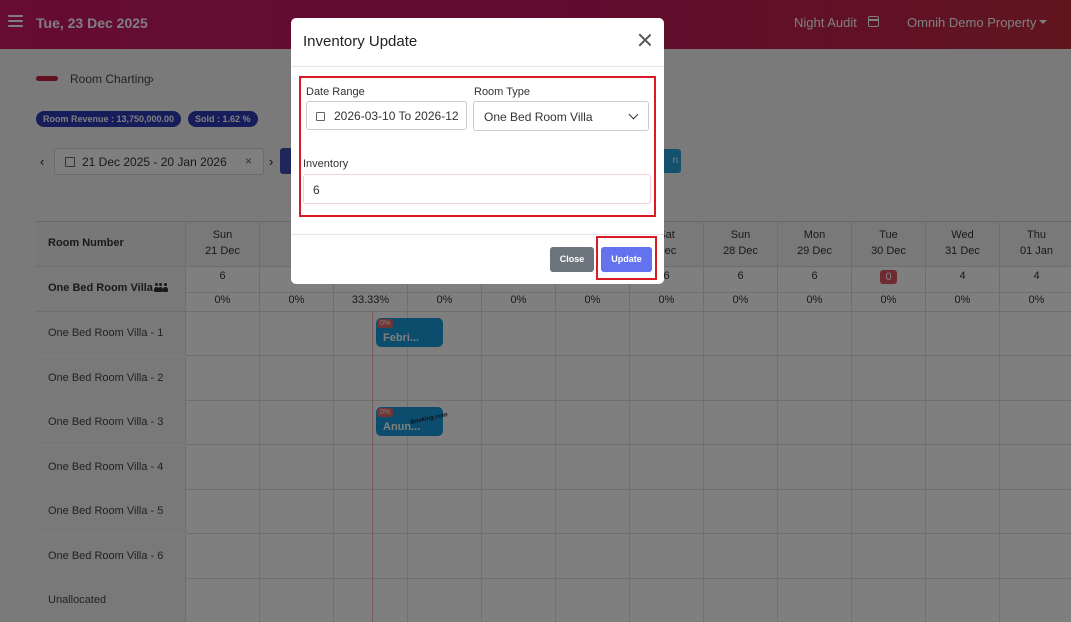 This screenshot has height=622, width=1071. Describe the element at coordinates (316, 190) in the screenshot. I see `inventory-value: 6` at that location.